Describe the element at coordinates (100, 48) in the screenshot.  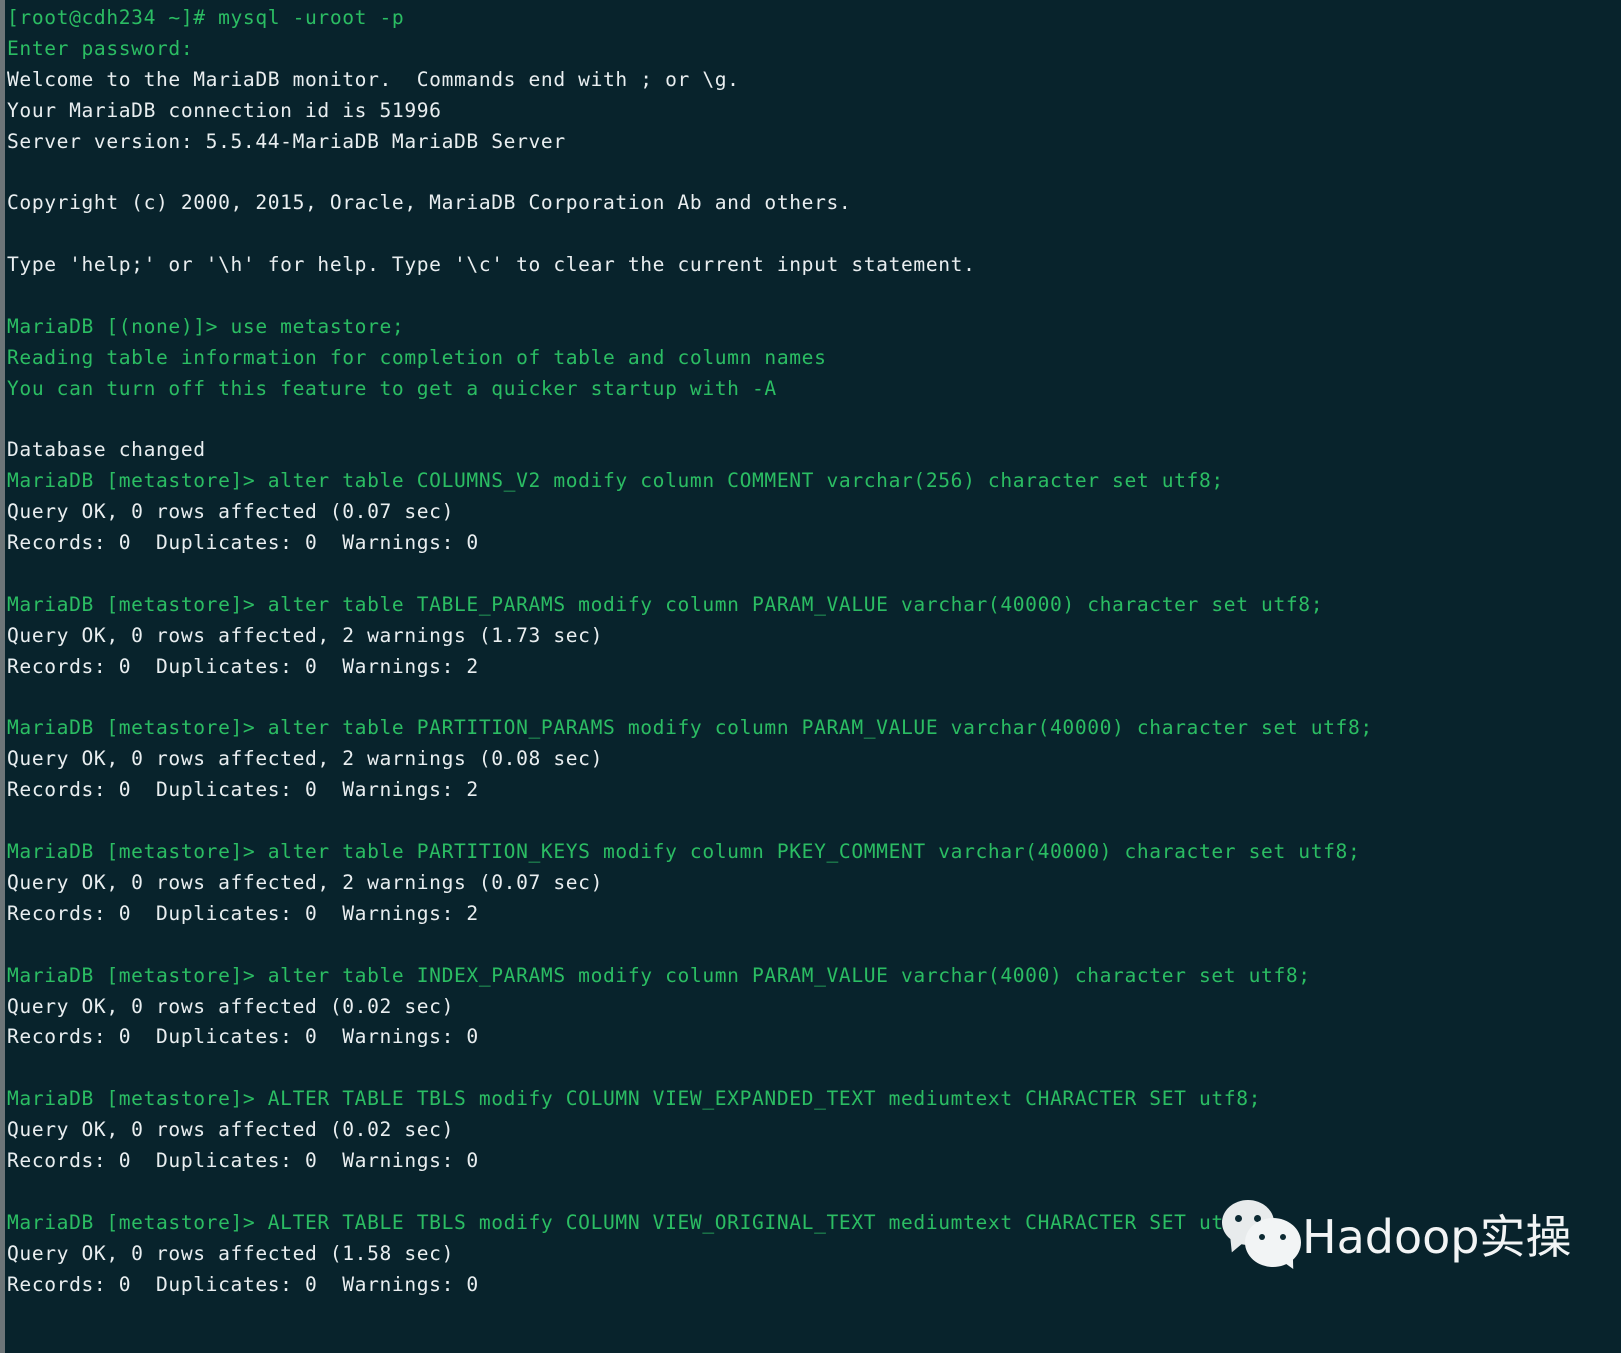
I see `terminal-line: Enter password:` at that location.